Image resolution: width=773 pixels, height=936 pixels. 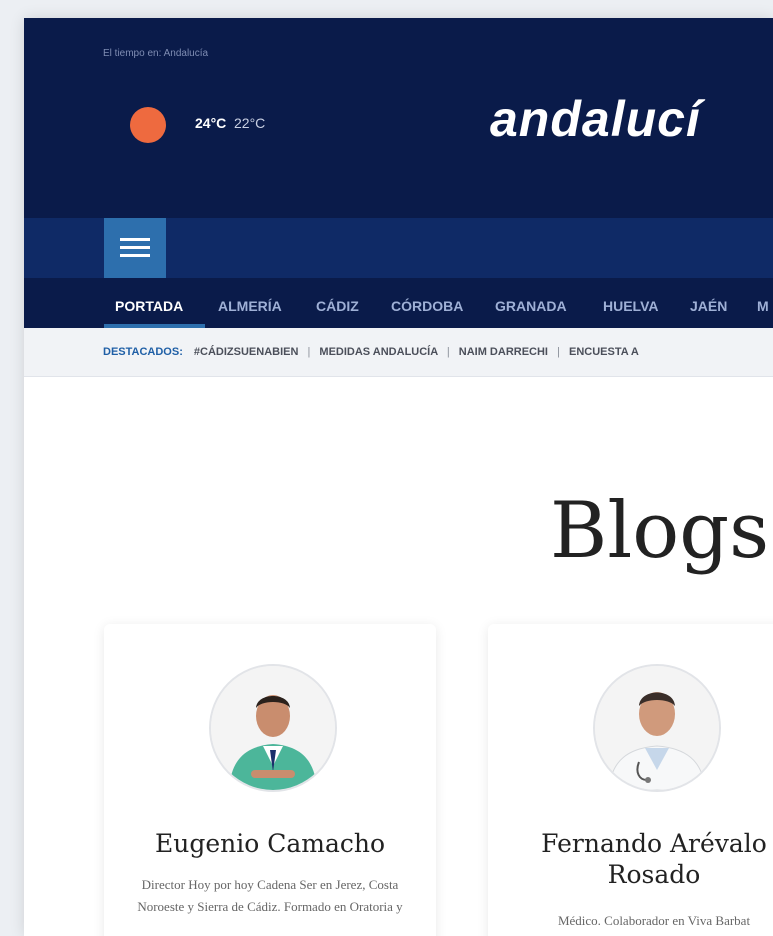 I want to click on nav-item-granada: GRANADA, so click(x=531, y=306).